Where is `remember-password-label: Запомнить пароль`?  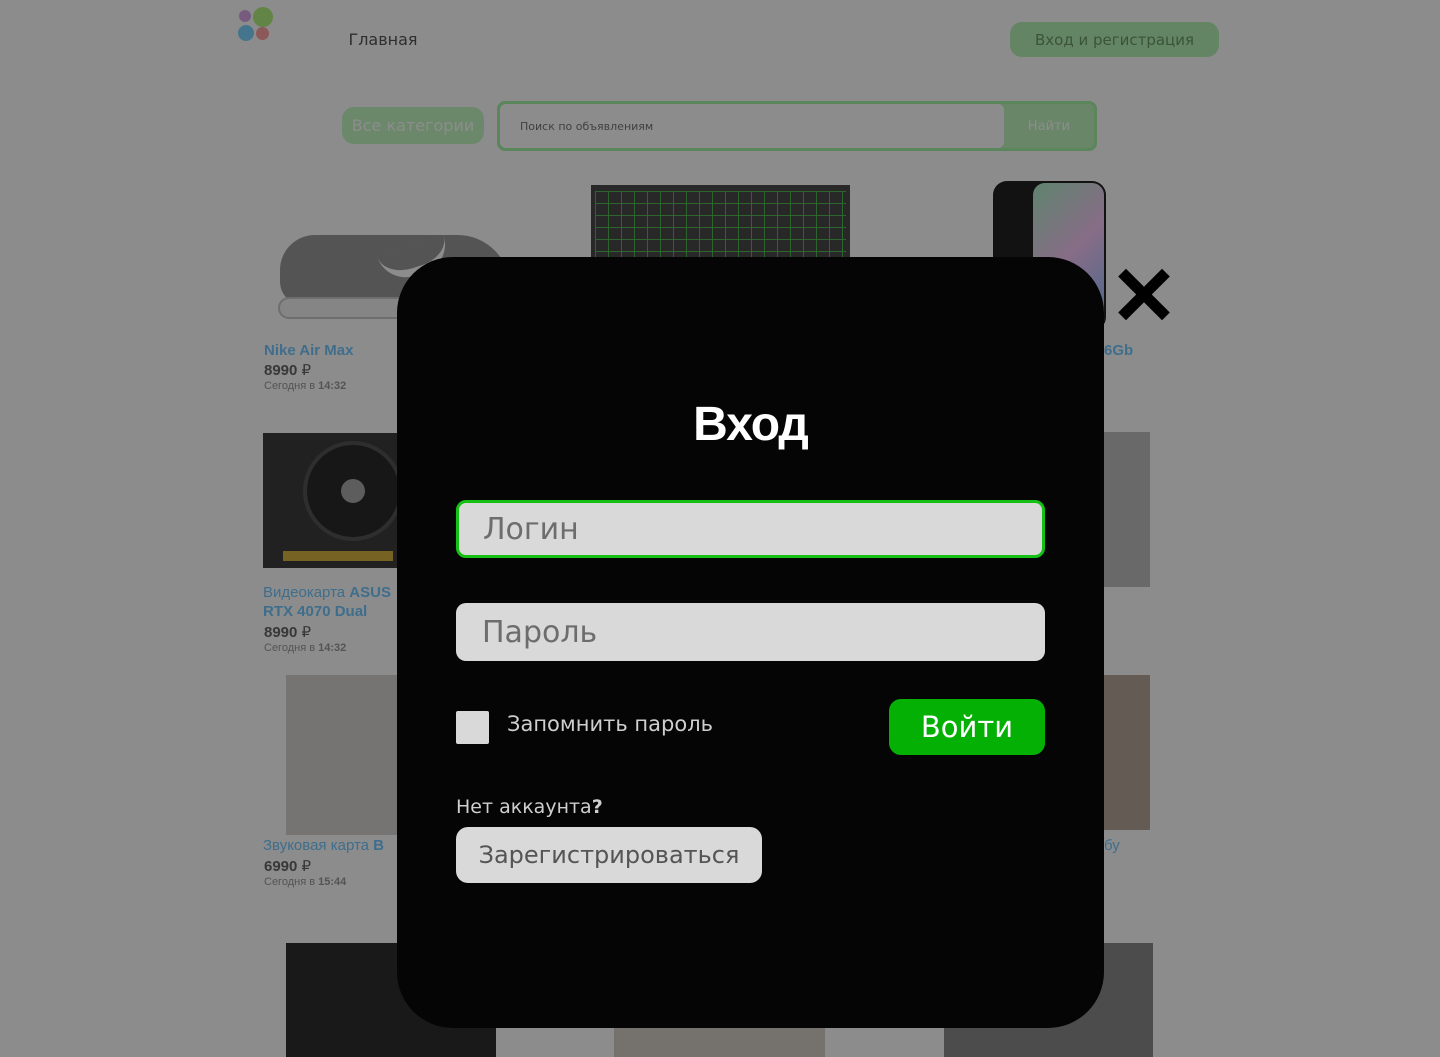 remember-password-label: Запомнить пароль is located at coordinates (610, 724).